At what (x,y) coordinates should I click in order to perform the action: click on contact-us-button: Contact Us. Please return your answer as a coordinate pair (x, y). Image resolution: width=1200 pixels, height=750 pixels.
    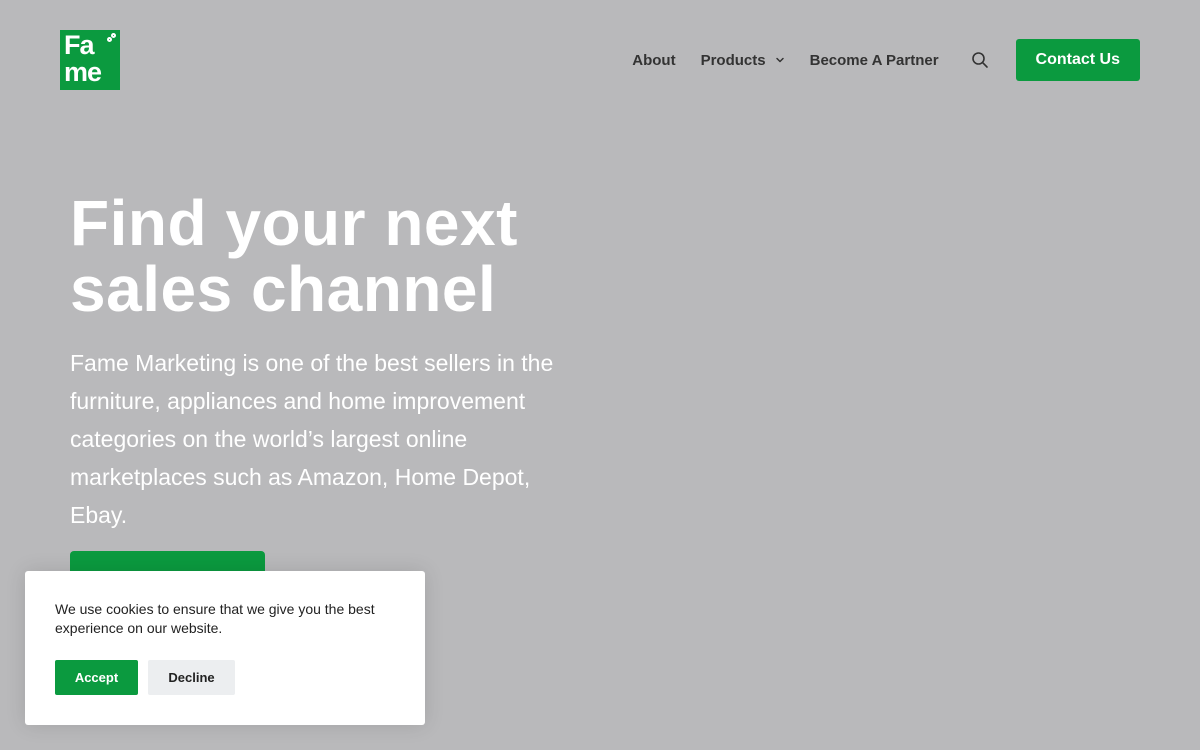
    Looking at the image, I should click on (1077, 60).